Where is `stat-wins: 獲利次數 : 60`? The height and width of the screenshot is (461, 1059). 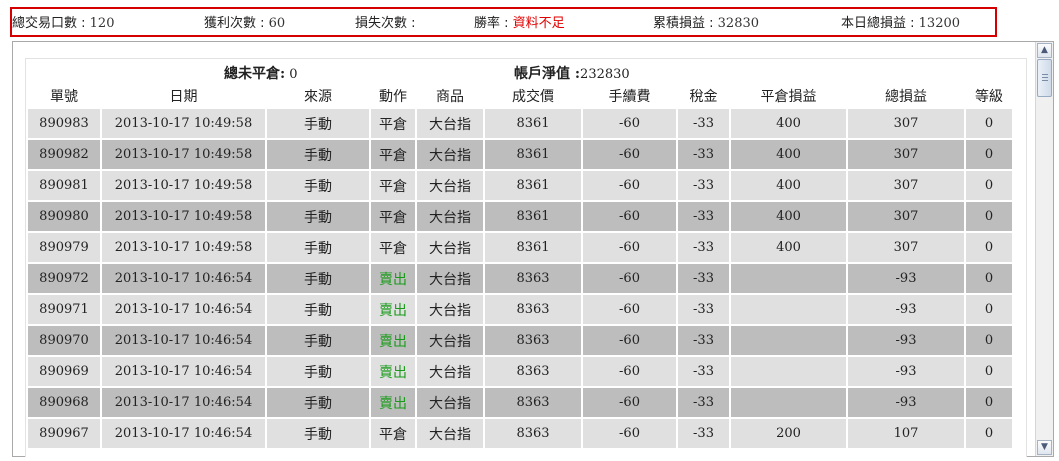
stat-wins: 獲利次數 : 60 is located at coordinates (244, 21).